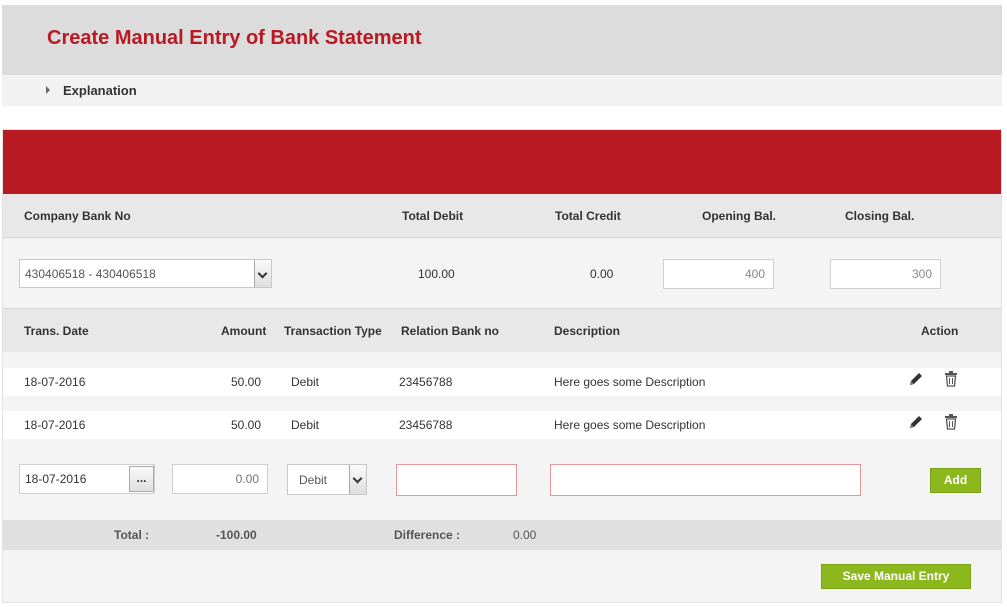 Image resolution: width=1007 pixels, height=607 pixels. What do you see at coordinates (436, 274) in the screenshot?
I see `total-debit-value: 100.00` at bounding box center [436, 274].